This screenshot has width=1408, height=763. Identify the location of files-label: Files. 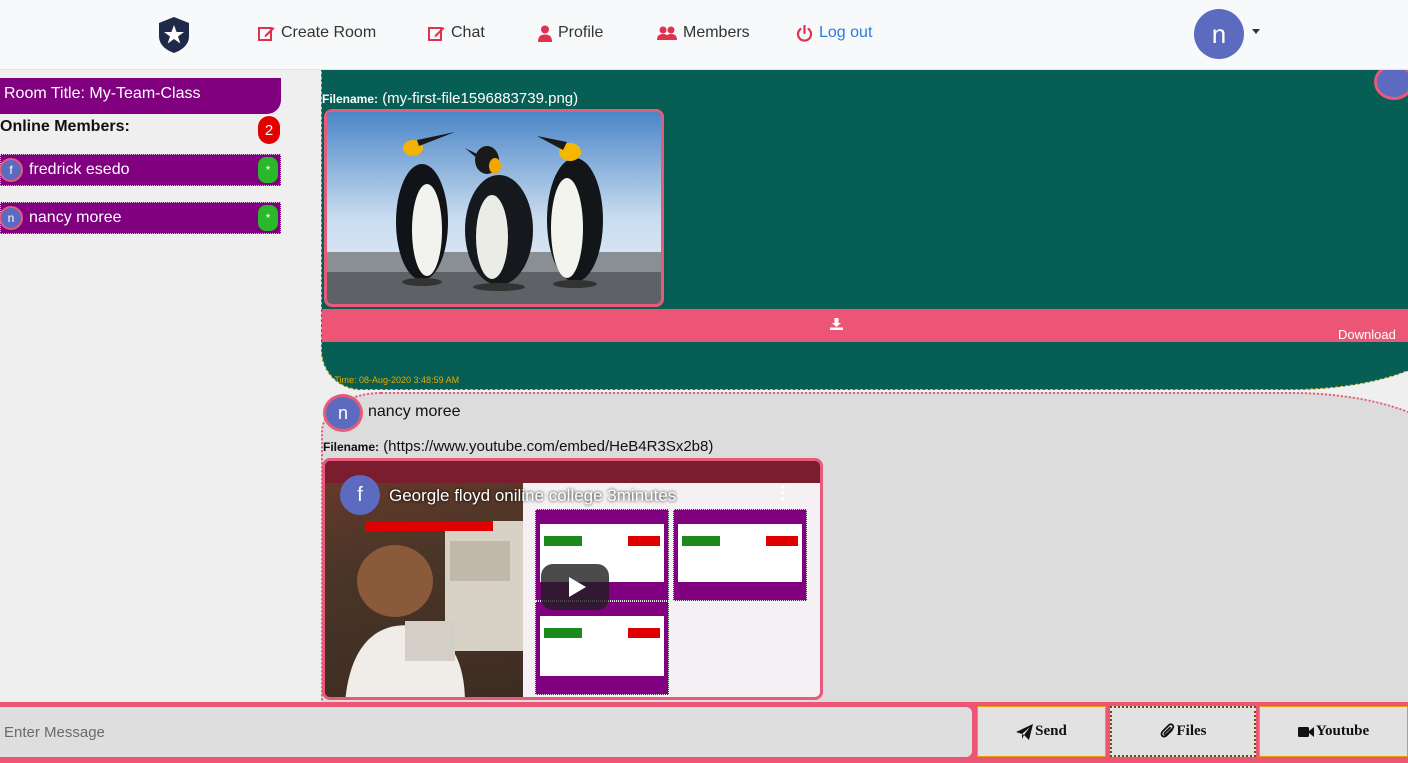
(1191, 731).